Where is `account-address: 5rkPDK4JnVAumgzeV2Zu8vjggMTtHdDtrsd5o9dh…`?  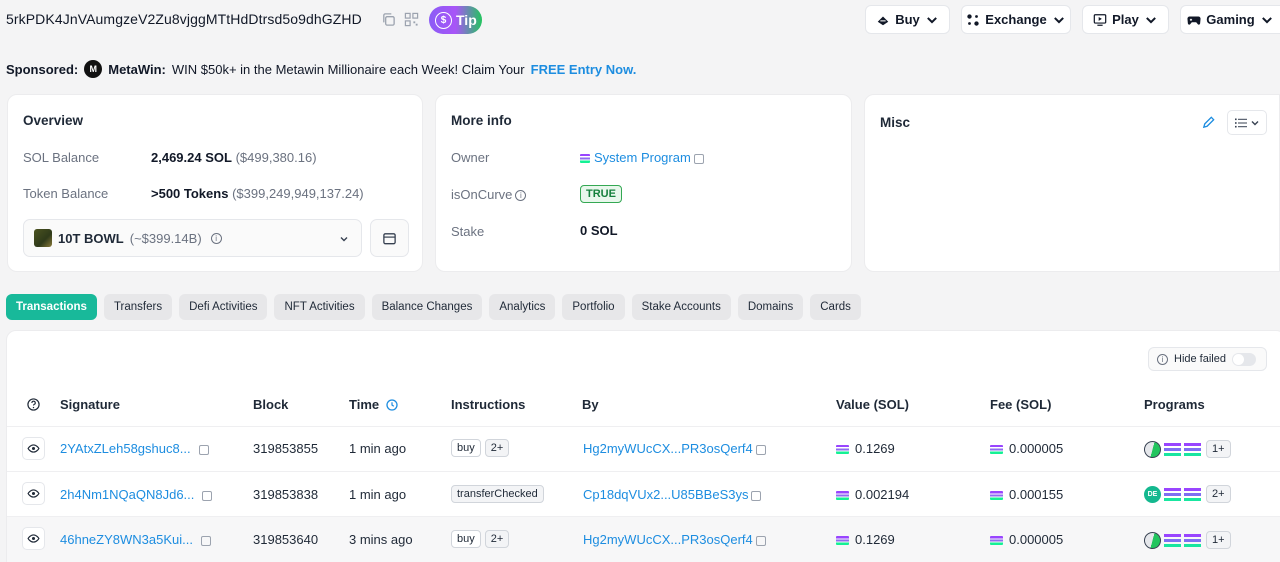
account-address: 5rkPDK4JnVAumgzeV2Zu8vjggMTtHdDtrsd5o9dh… is located at coordinates (184, 19).